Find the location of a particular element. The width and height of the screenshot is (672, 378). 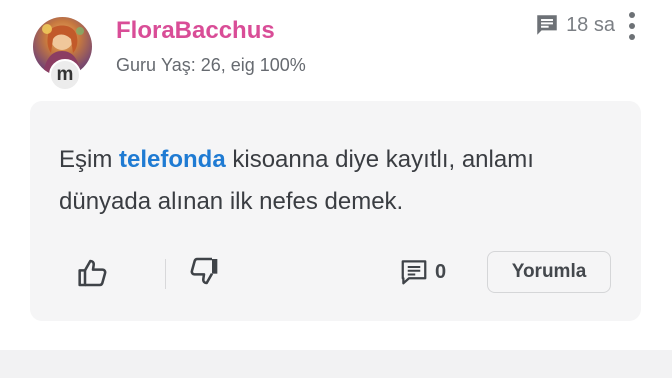

comments-count: 0 is located at coordinates (441, 271).